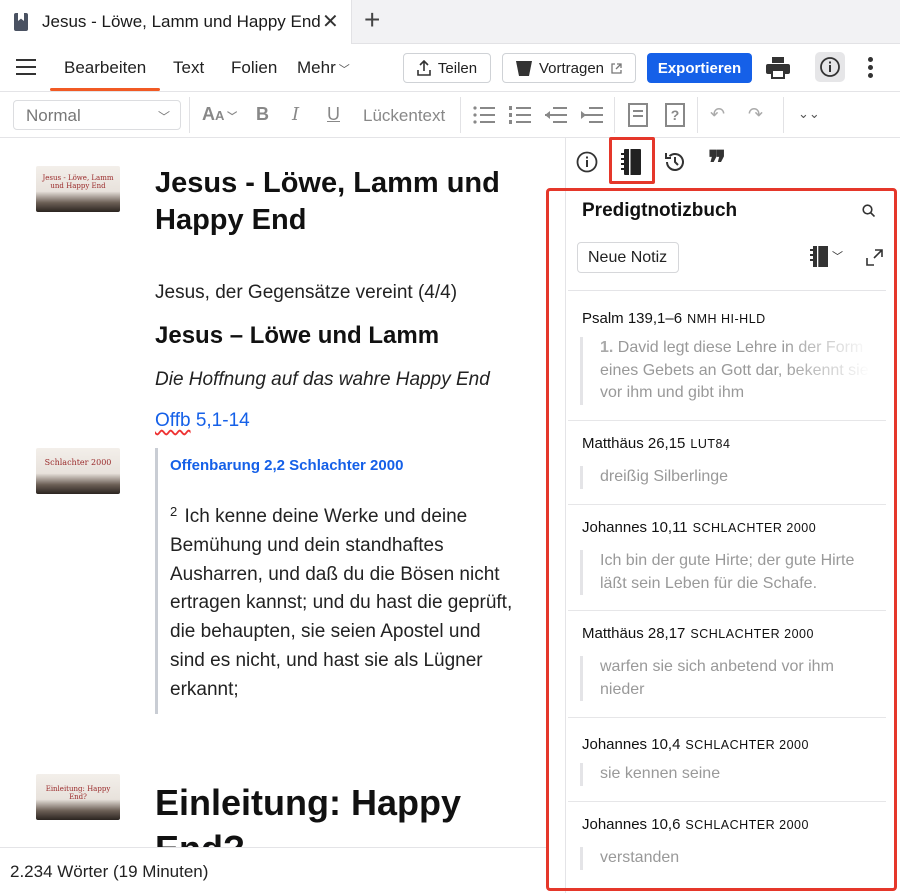 This screenshot has width=900, height=893. Describe the element at coordinates (262, 114) in the screenshot. I see `bold-icon: B` at that location.